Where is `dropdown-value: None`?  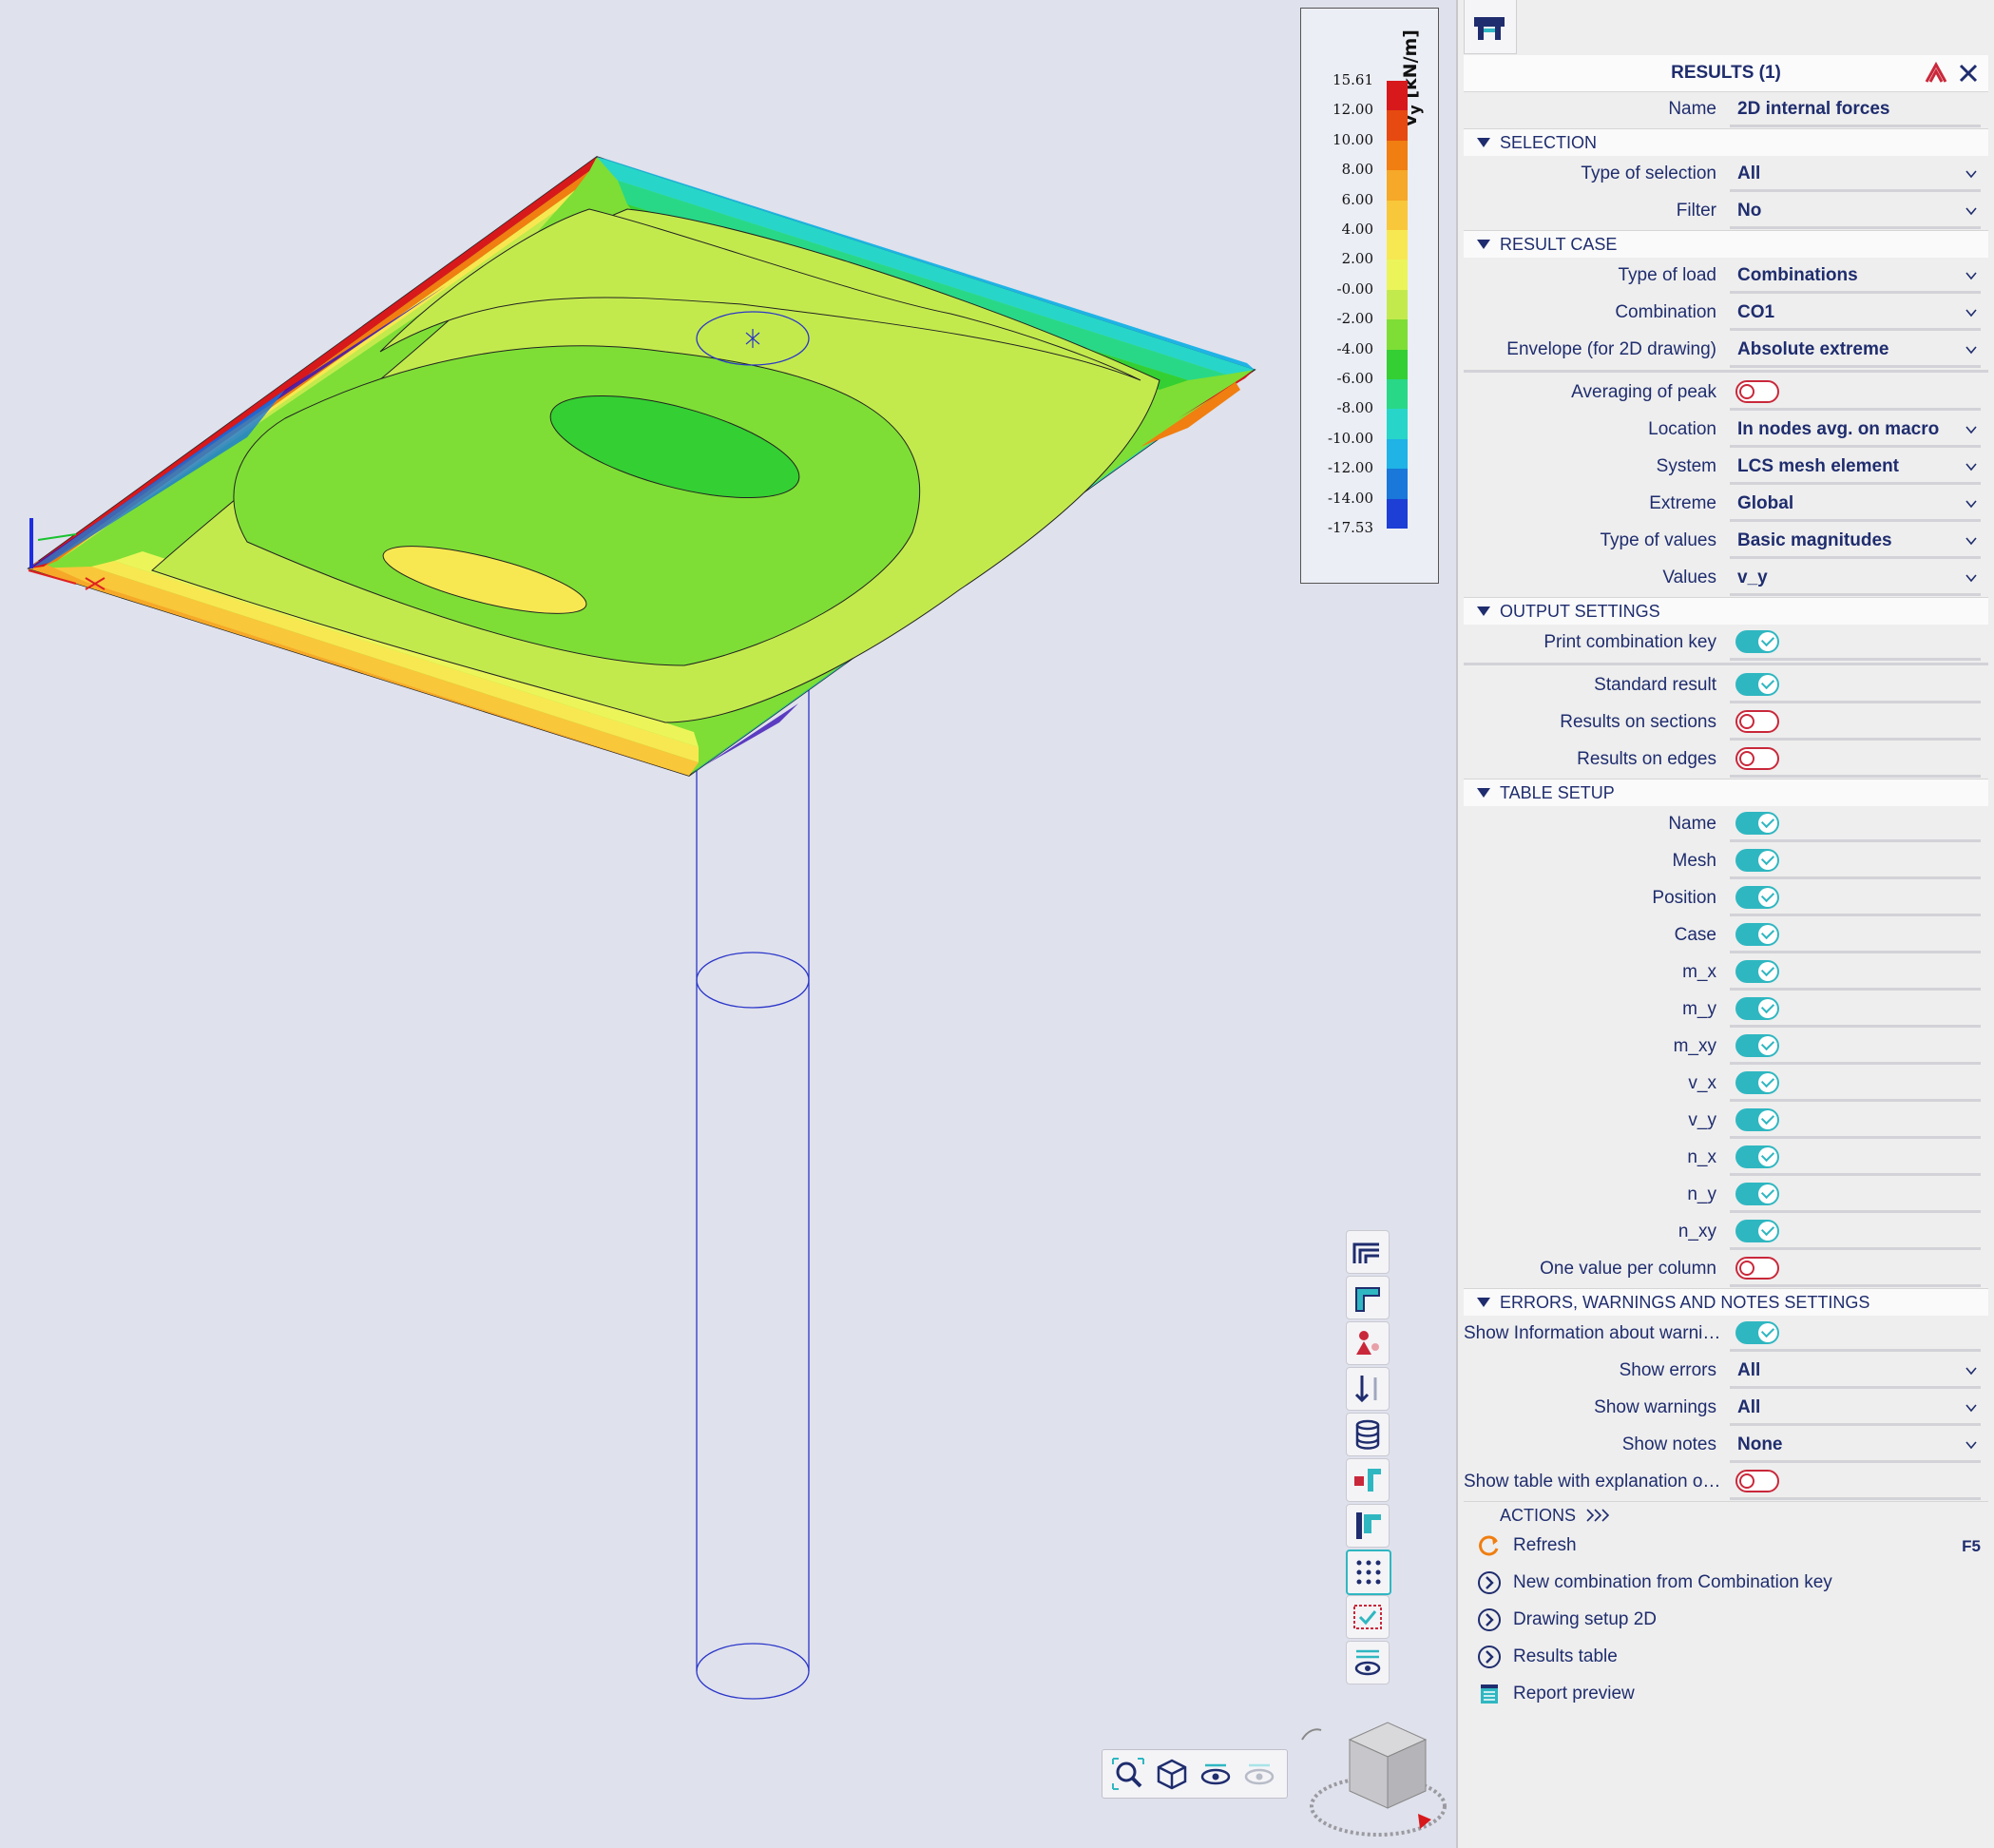
dropdown-value: None is located at coordinates (1855, 1445).